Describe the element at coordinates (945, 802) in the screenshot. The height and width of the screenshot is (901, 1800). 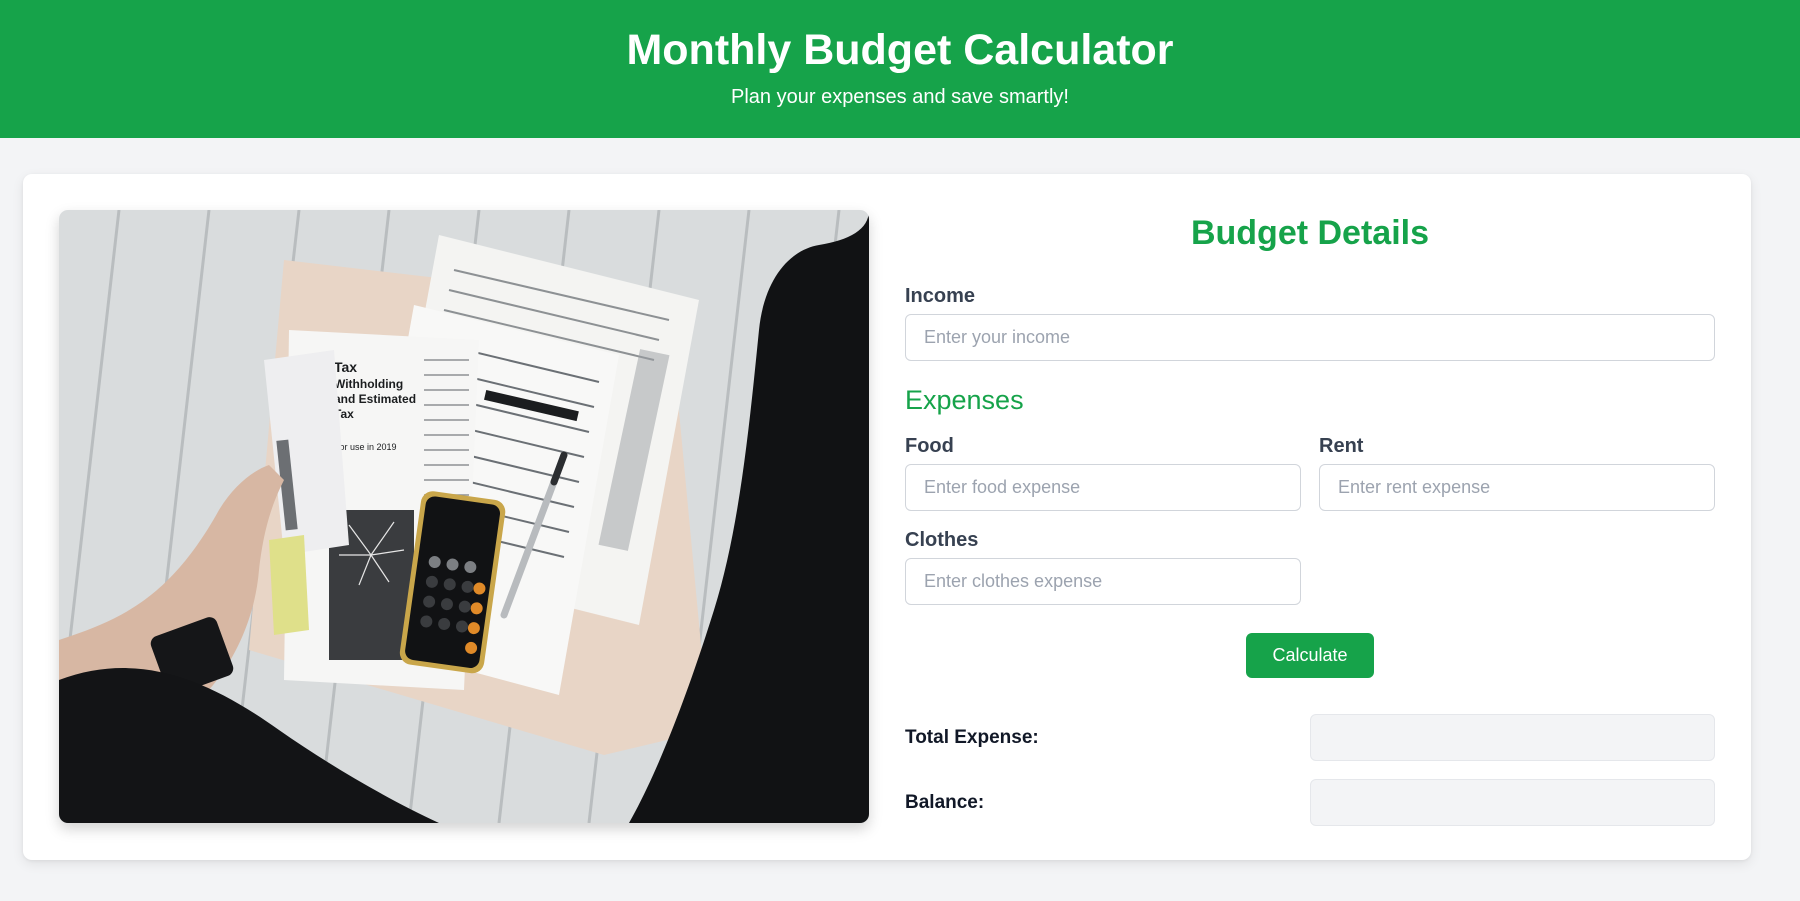
I see `balance-label: Balance:` at that location.